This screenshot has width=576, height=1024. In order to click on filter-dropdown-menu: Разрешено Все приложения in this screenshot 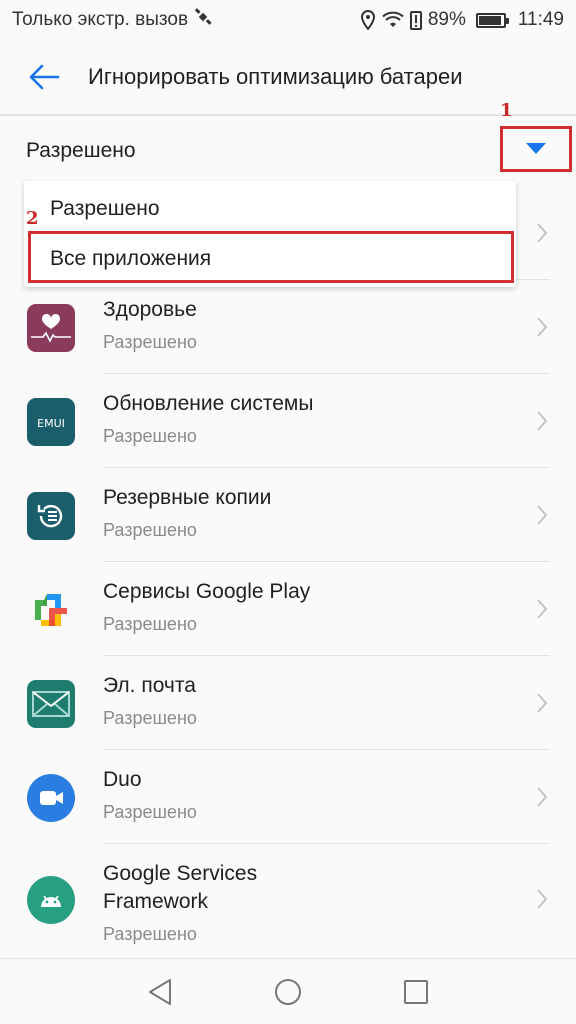, I will do `click(270, 234)`.